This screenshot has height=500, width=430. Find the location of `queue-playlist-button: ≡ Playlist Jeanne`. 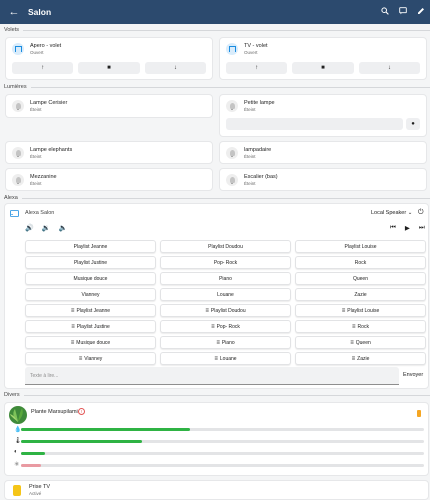

queue-playlist-button: ≡ Playlist Jeanne is located at coordinates (90, 310).